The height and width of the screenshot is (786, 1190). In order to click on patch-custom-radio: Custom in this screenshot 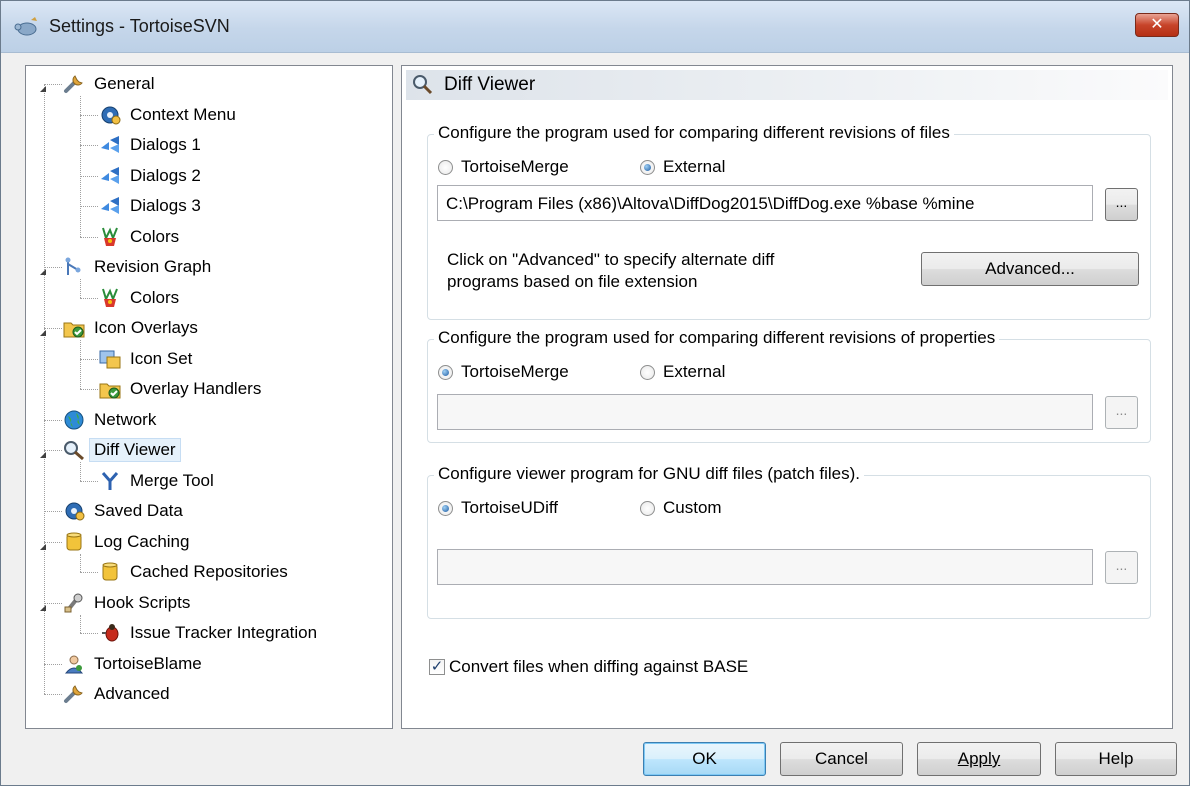, I will do `click(681, 508)`.